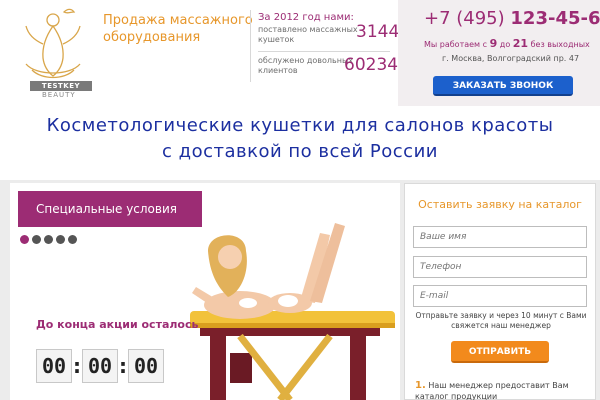  Describe the element at coordinates (110, 209) in the screenshot. I see `special-conditions-tab: Специальные условия` at that location.